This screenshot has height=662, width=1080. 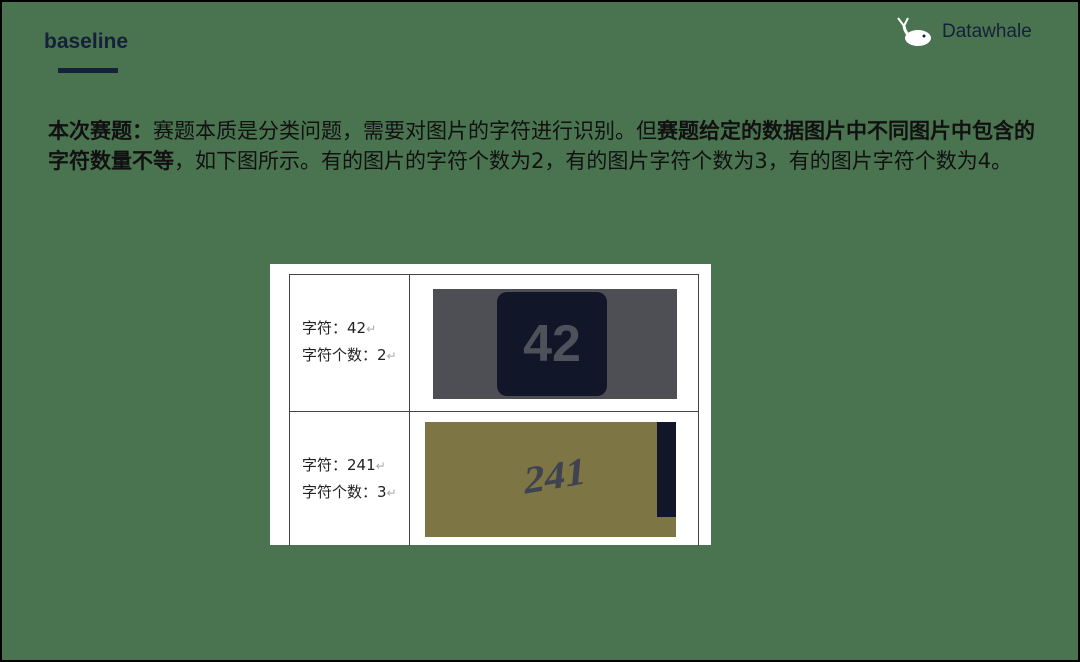 What do you see at coordinates (339, 465) in the screenshot?
I see `row-2-chars: 字符：241` at bounding box center [339, 465].